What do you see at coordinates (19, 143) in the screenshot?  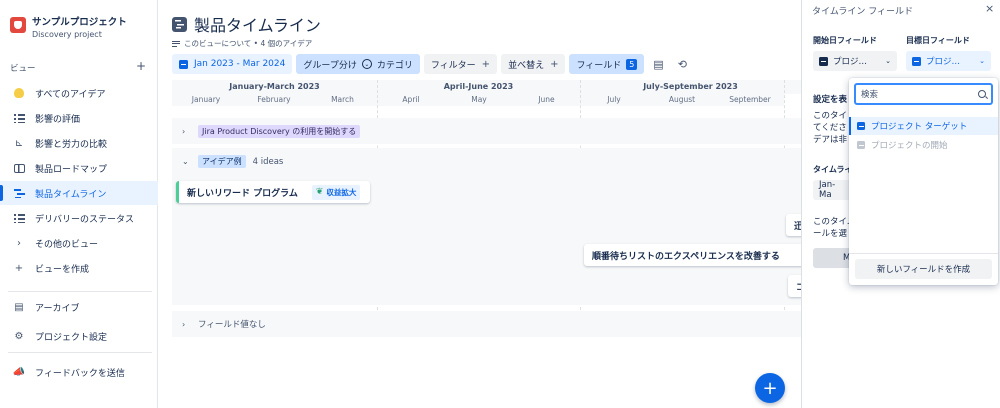 I see `matrix-icon: ⊾` at bounding box center [19, 143].